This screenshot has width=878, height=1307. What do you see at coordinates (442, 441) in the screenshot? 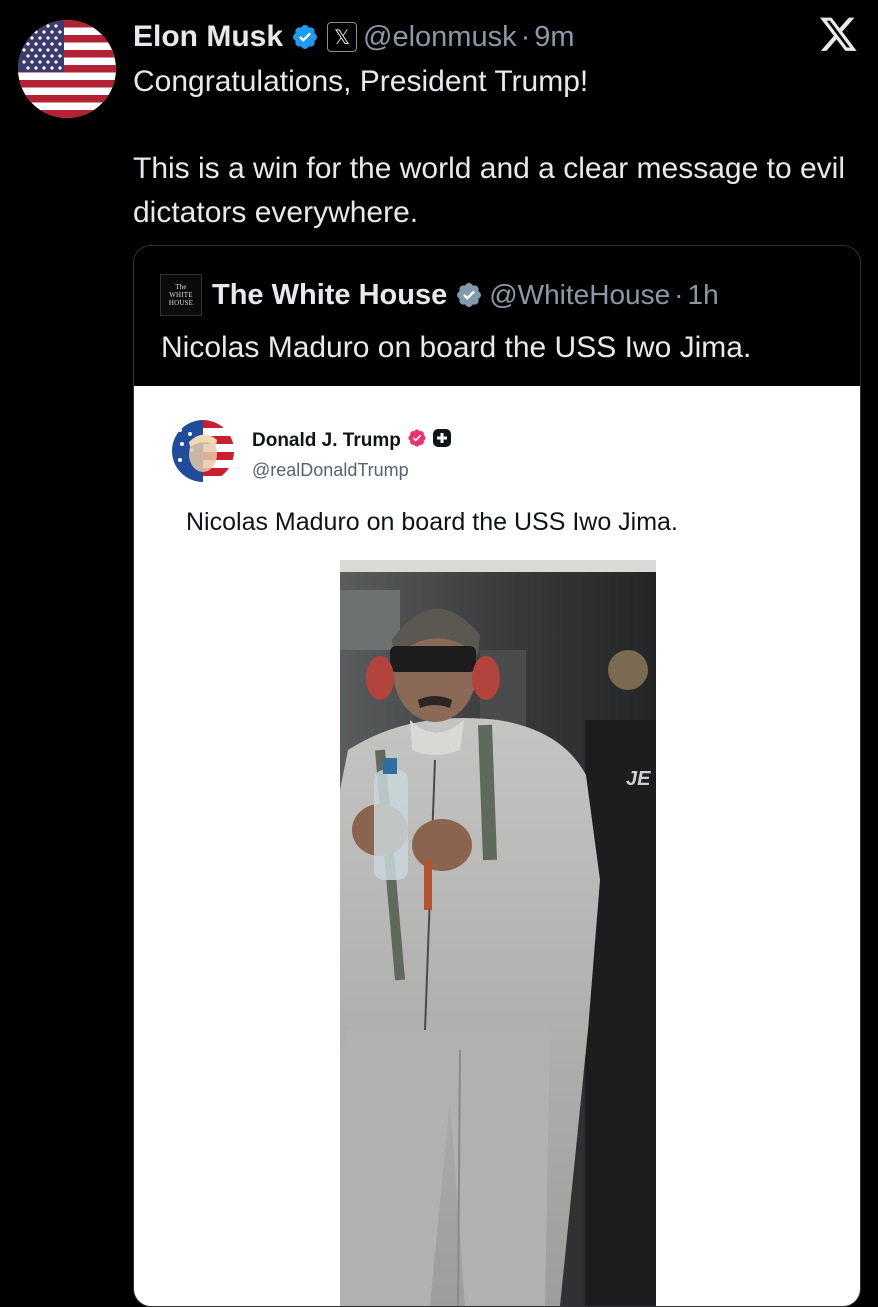
I see `truth-social-plus-icon` at bounding box center [442, 441].